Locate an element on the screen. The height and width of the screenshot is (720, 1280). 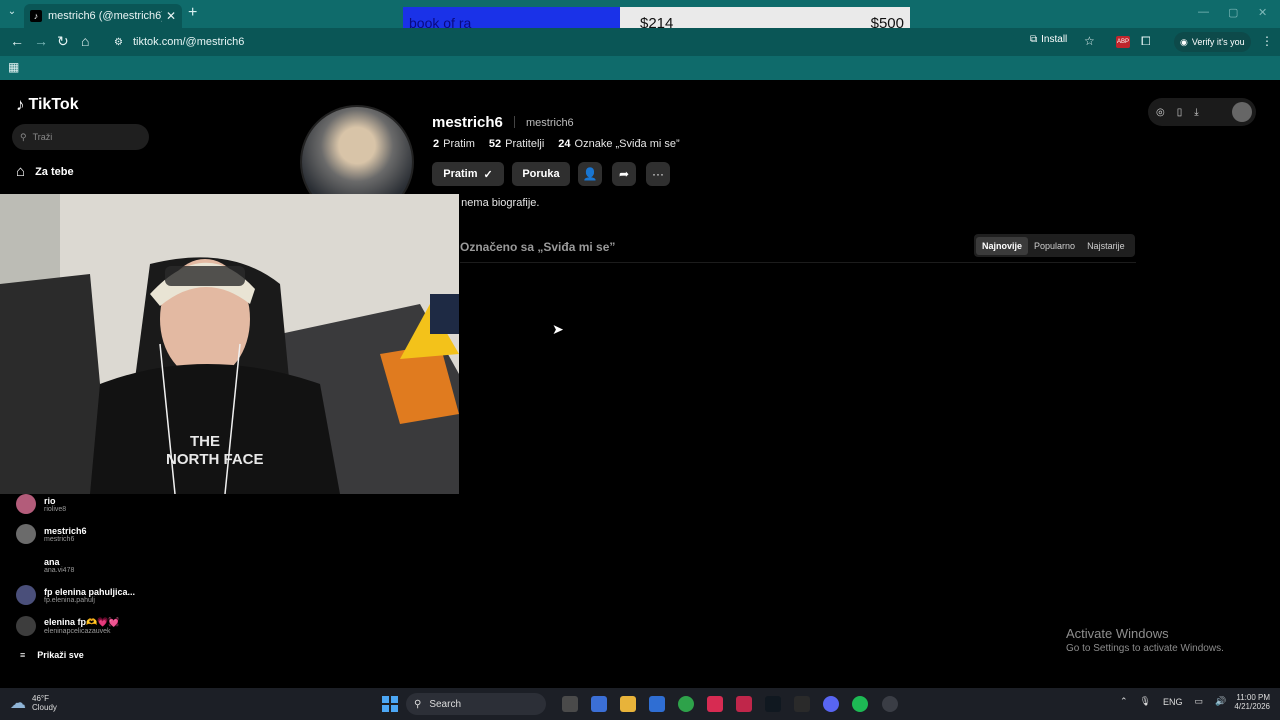
language-indicator: ENG is located at coordinates (1173, 702).